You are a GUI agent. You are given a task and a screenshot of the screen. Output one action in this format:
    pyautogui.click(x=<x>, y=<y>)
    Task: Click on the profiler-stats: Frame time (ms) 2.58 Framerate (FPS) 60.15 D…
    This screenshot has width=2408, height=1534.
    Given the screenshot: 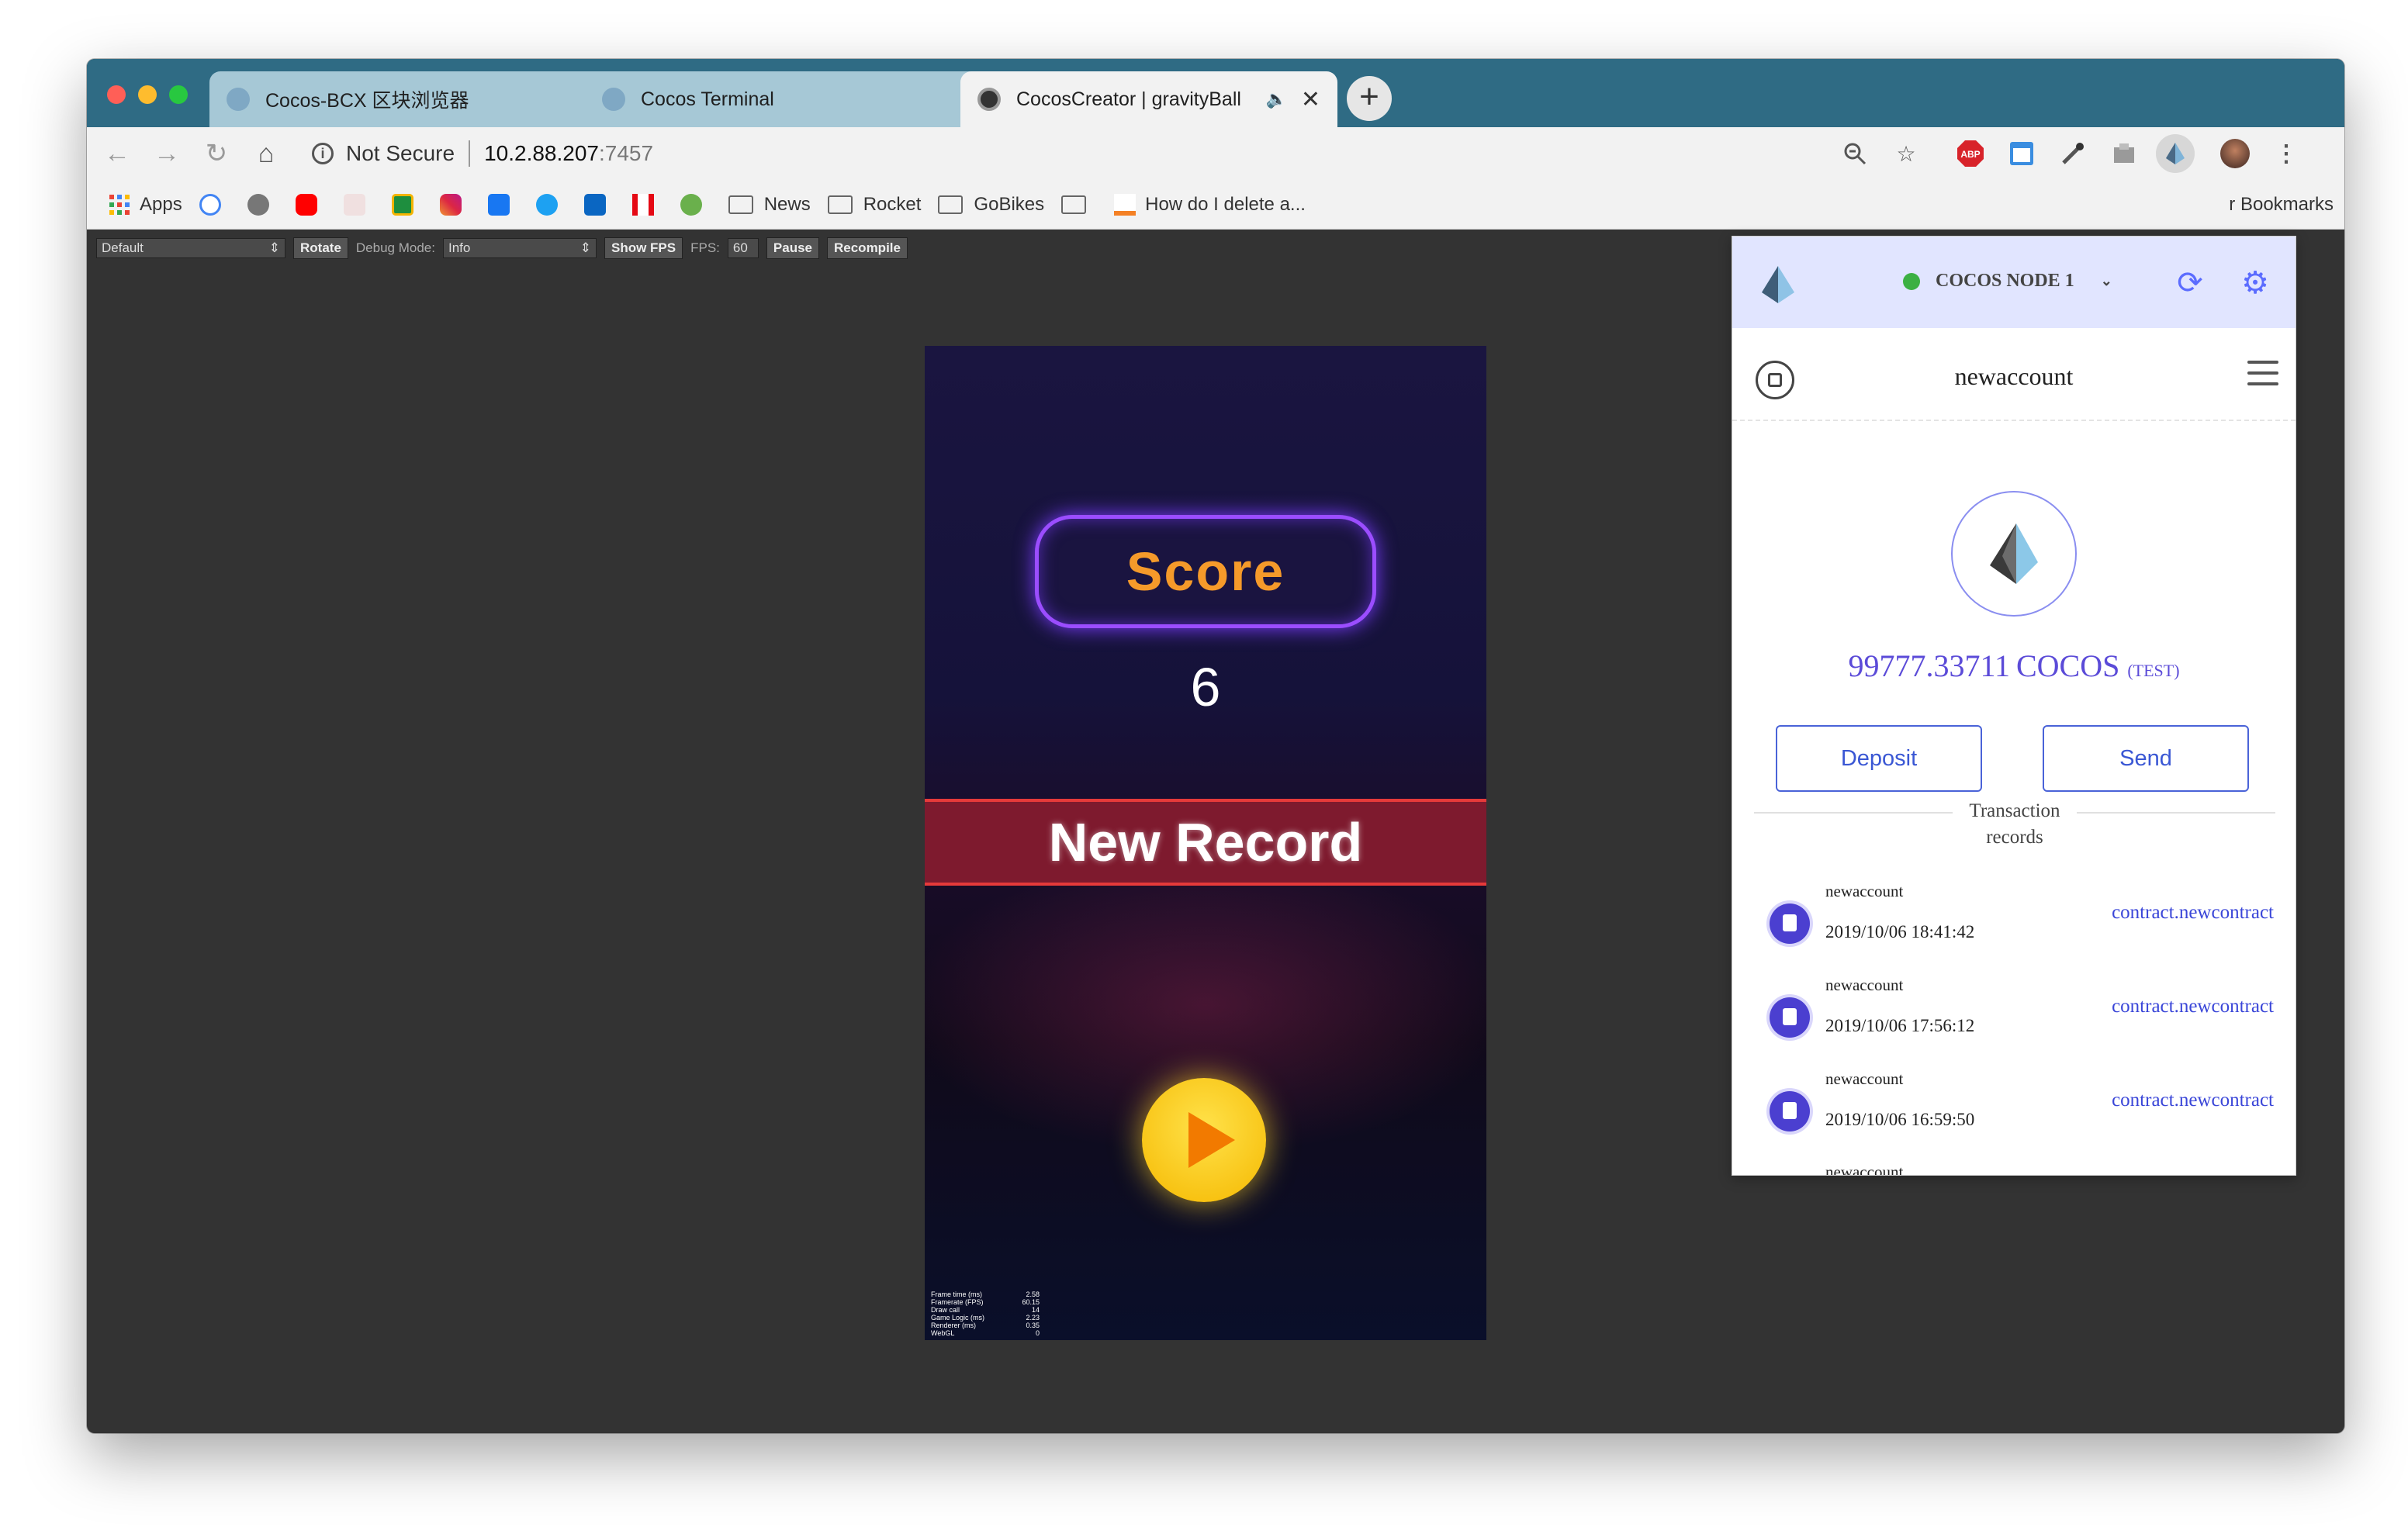 What is the action you would take?
    pyautogui.click(x=985, y=1313)
    